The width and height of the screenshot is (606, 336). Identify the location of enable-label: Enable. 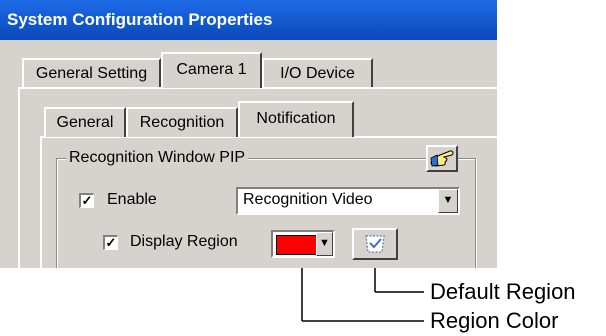
(132, 199).